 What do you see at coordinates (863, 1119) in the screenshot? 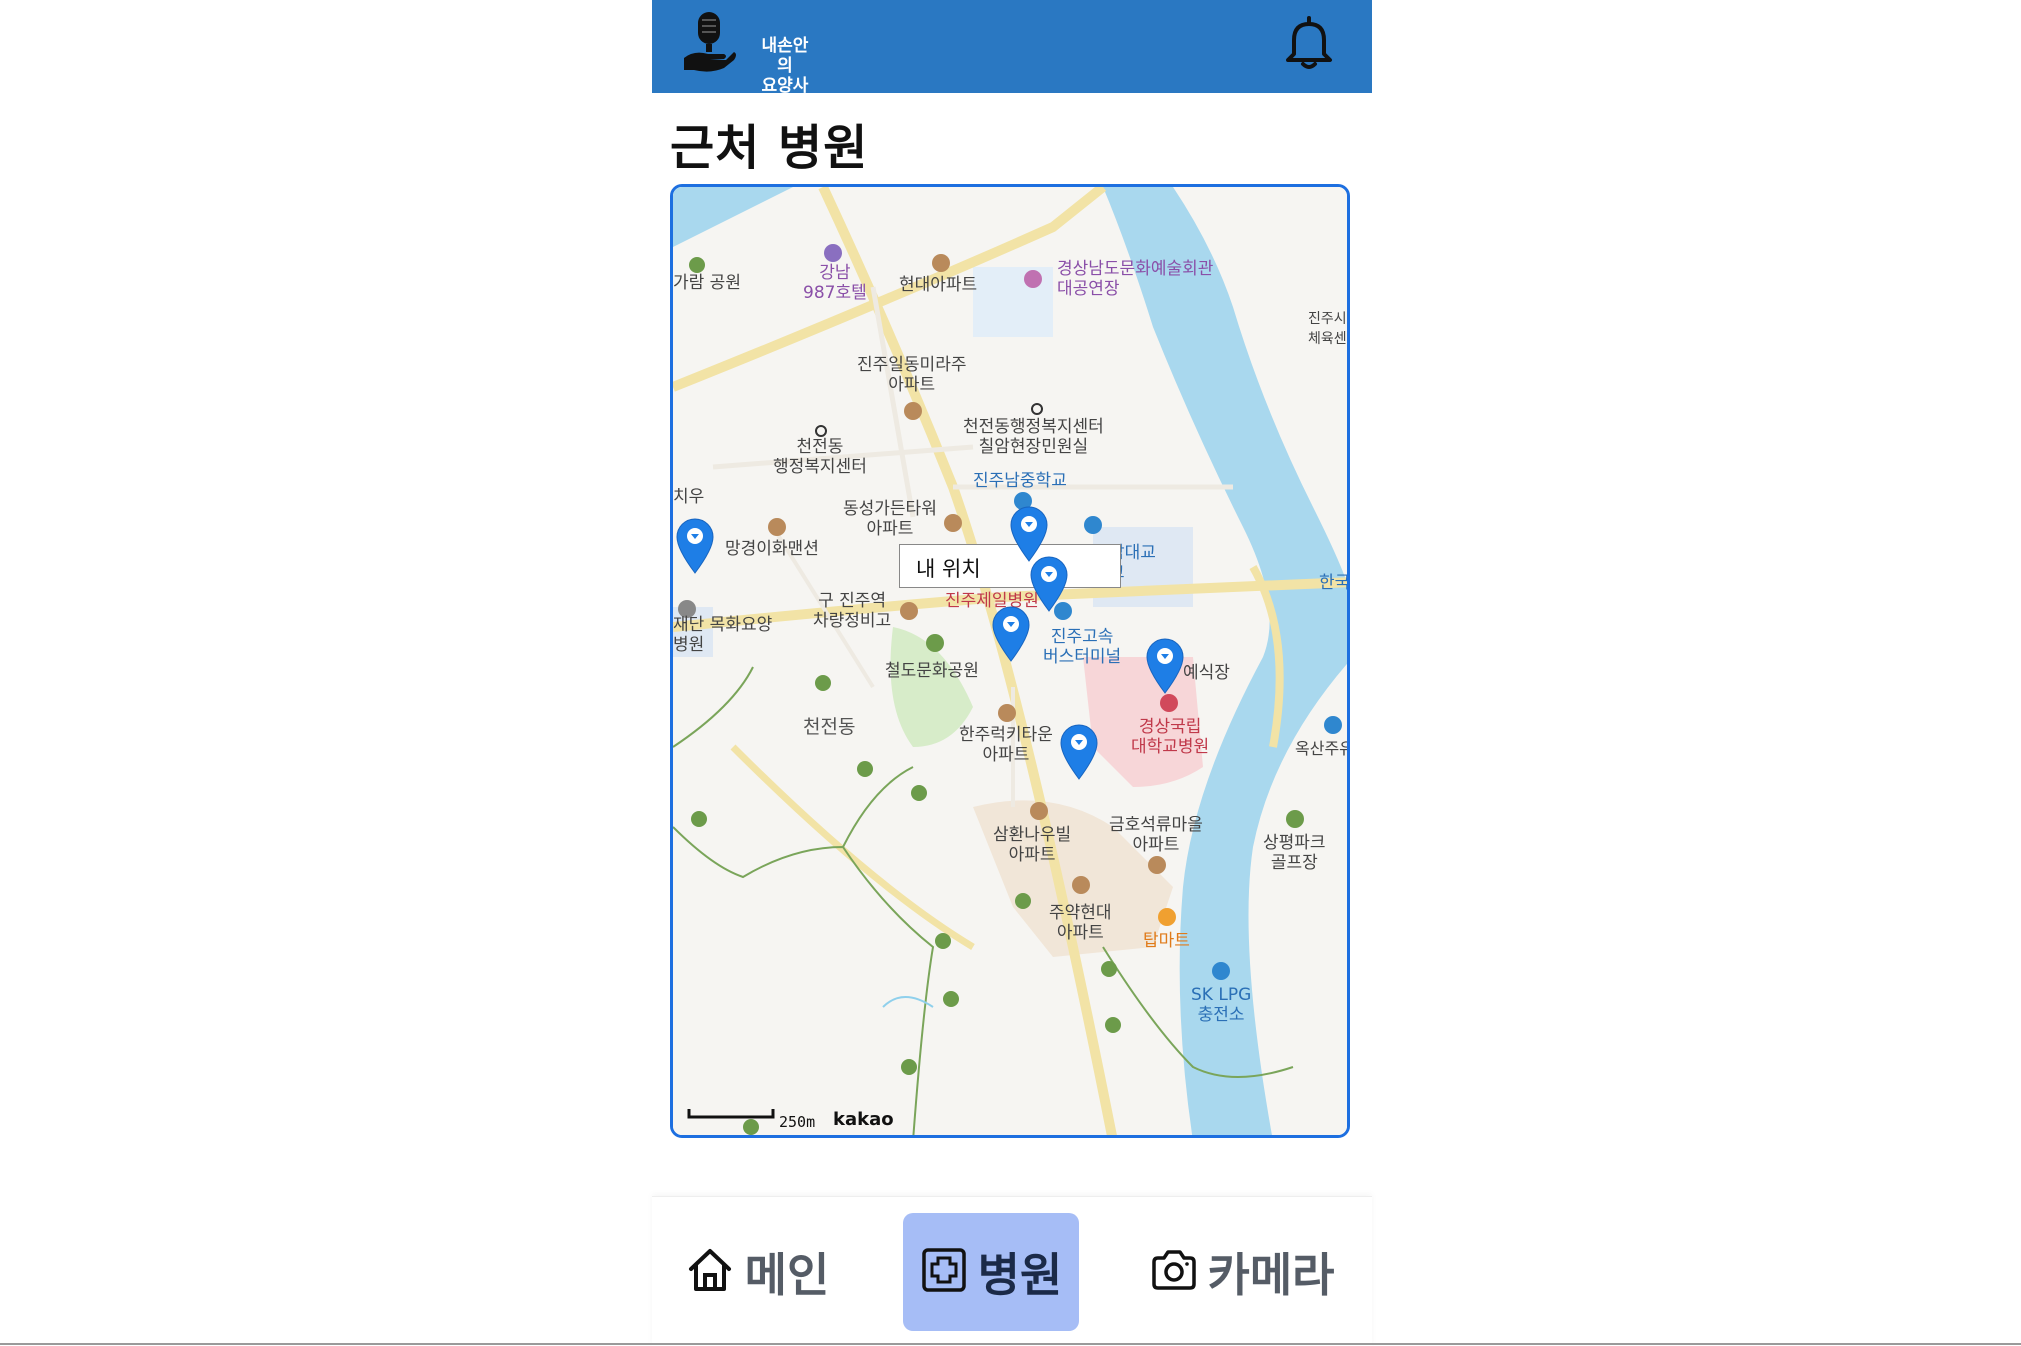
I see `kakao-logo: kakao` at bounding box center [863, 1119].